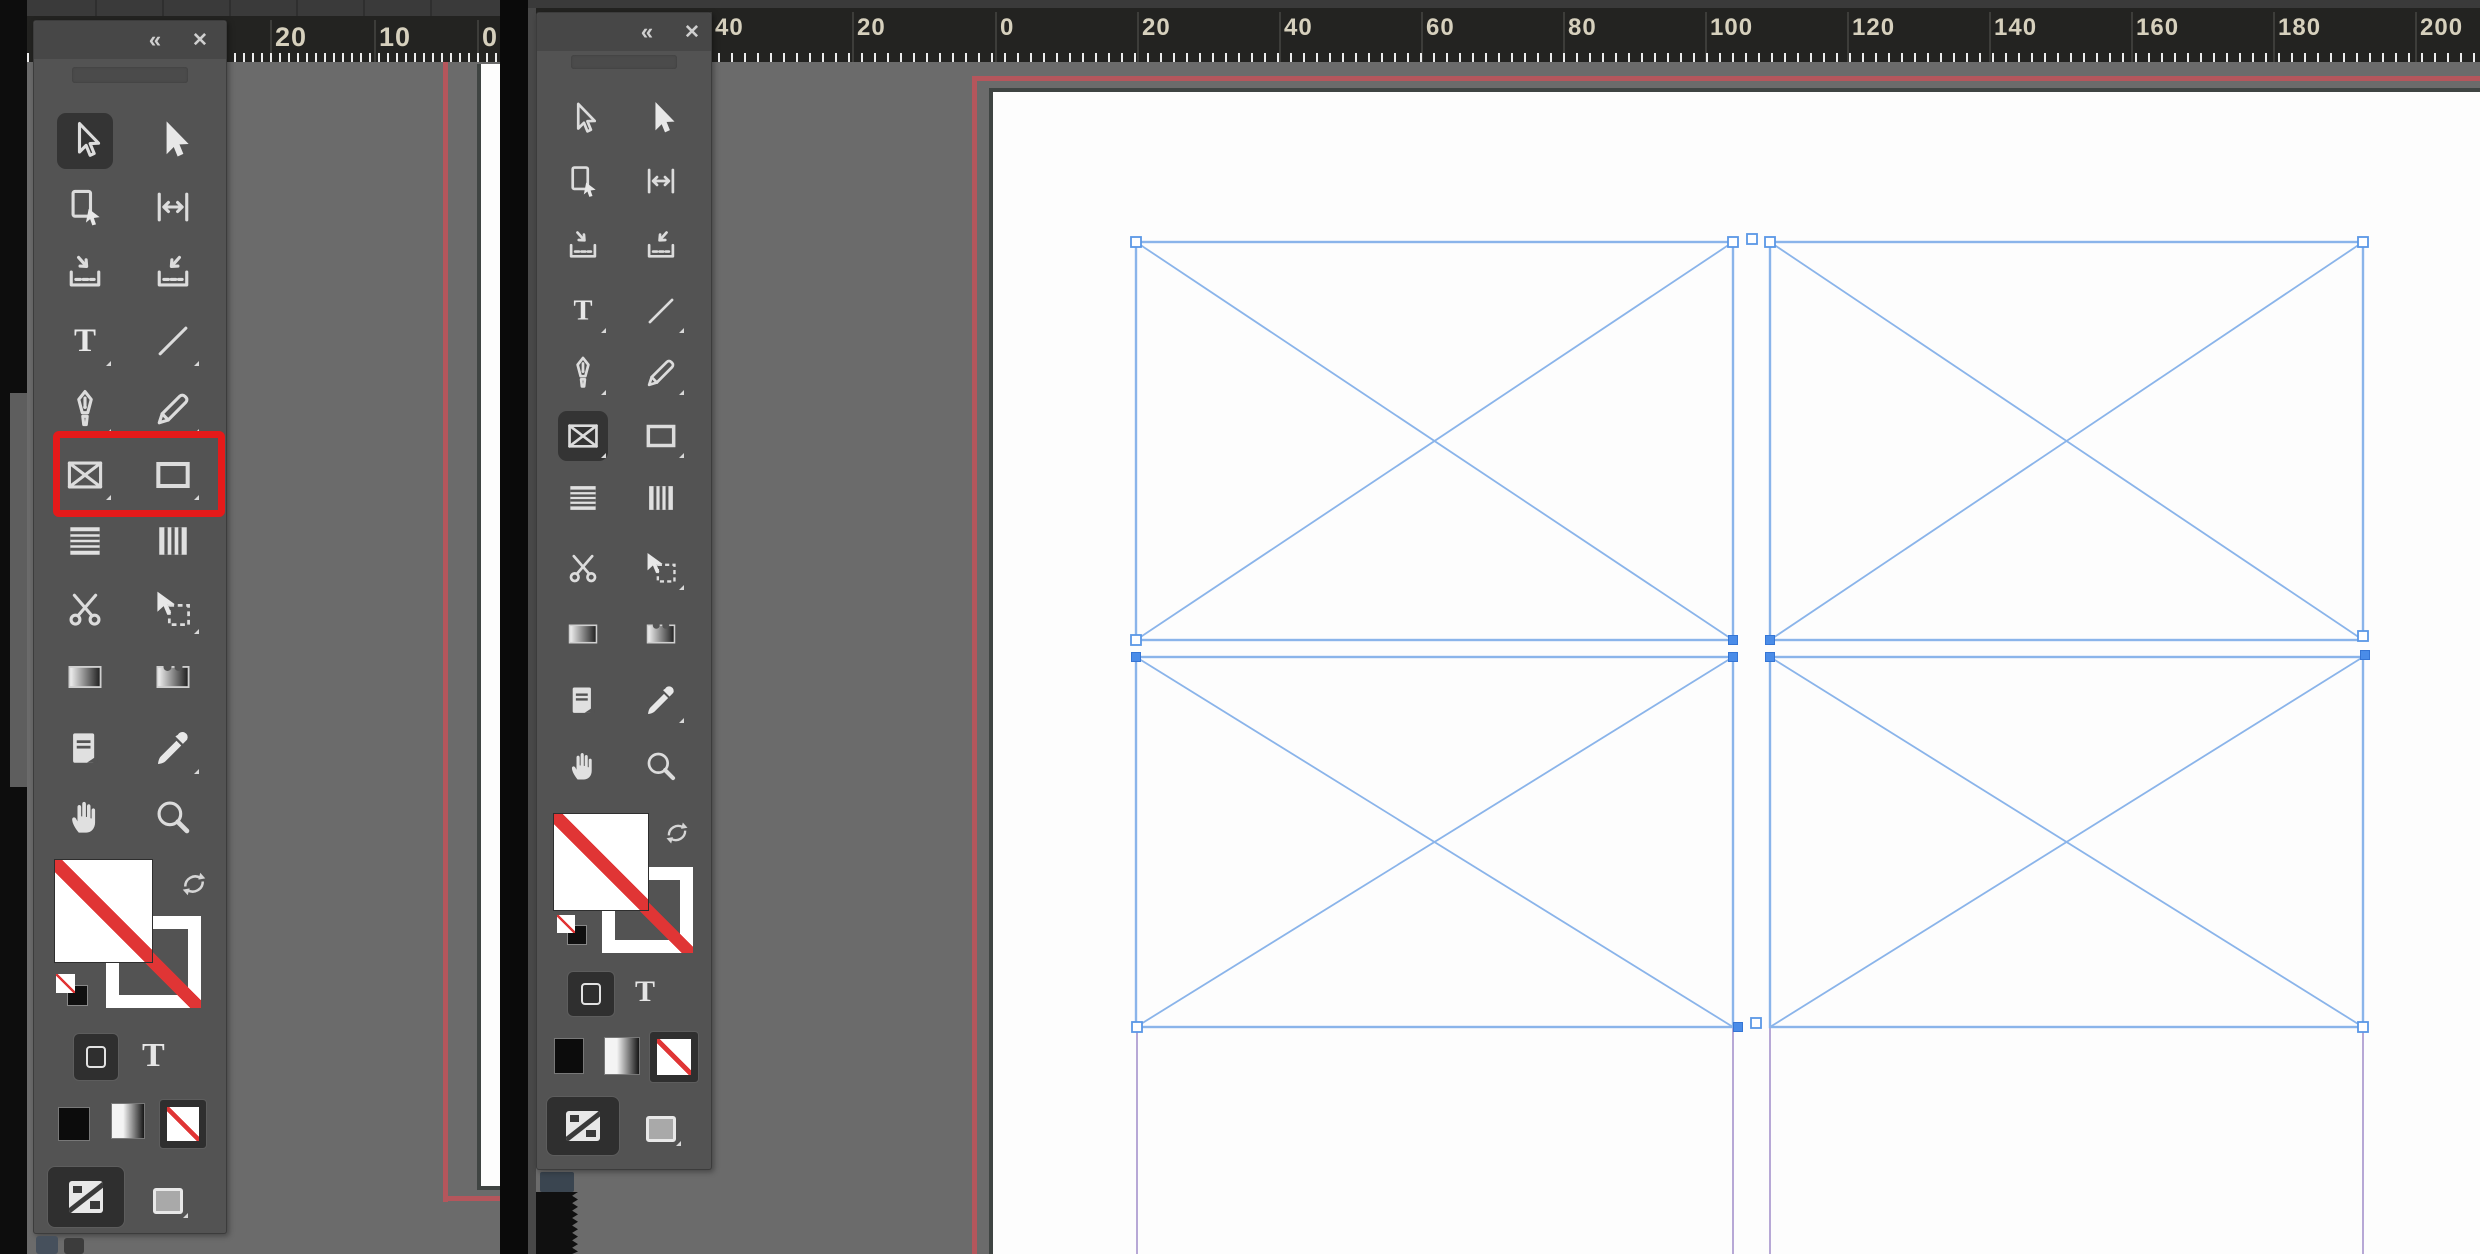 Image resolution: width=2480 pixels, height=1254 pixels. Describe the element at coordinates (395, 37) in the screenshot. I see `ruler-label: 10` at that location.